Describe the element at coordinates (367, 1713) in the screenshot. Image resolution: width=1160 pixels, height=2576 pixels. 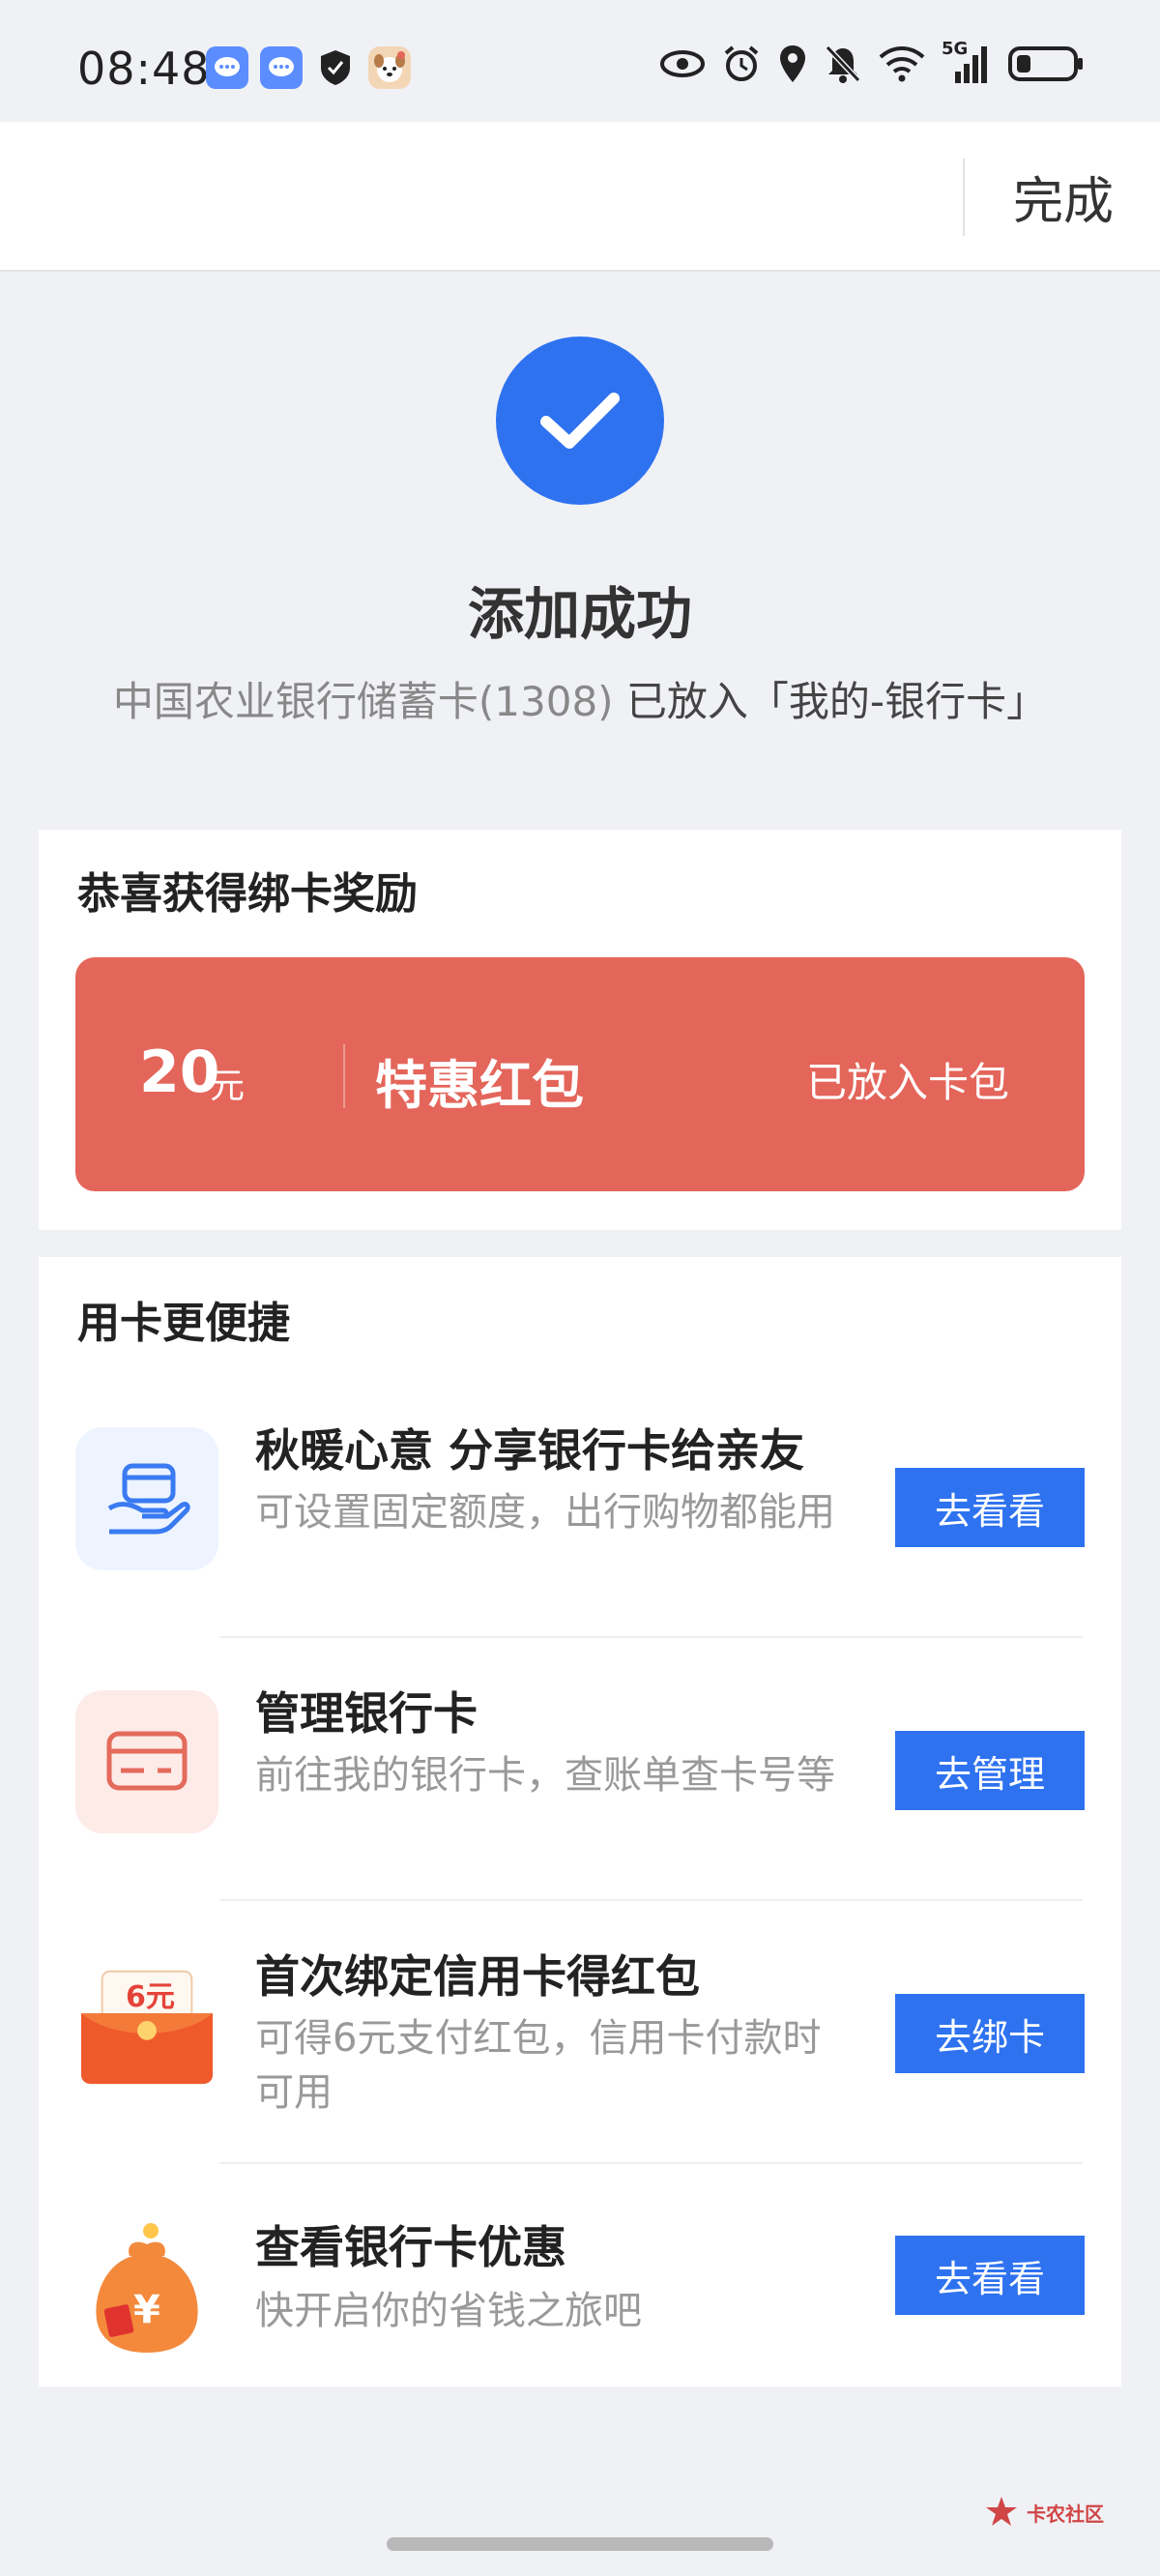
I see `item-title: 管理银行卡` at that location.